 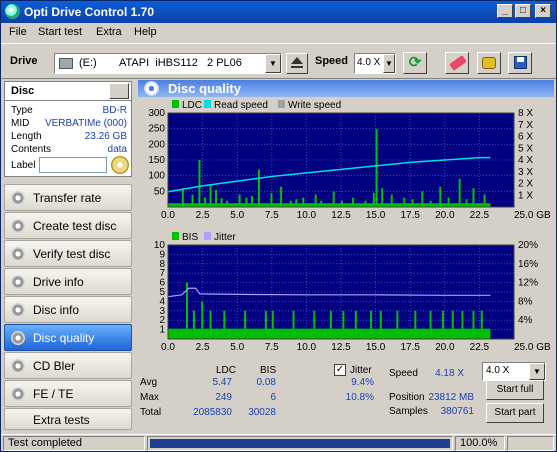 I want to click on menu-start-test: Start test, so click(x=60, y=32).